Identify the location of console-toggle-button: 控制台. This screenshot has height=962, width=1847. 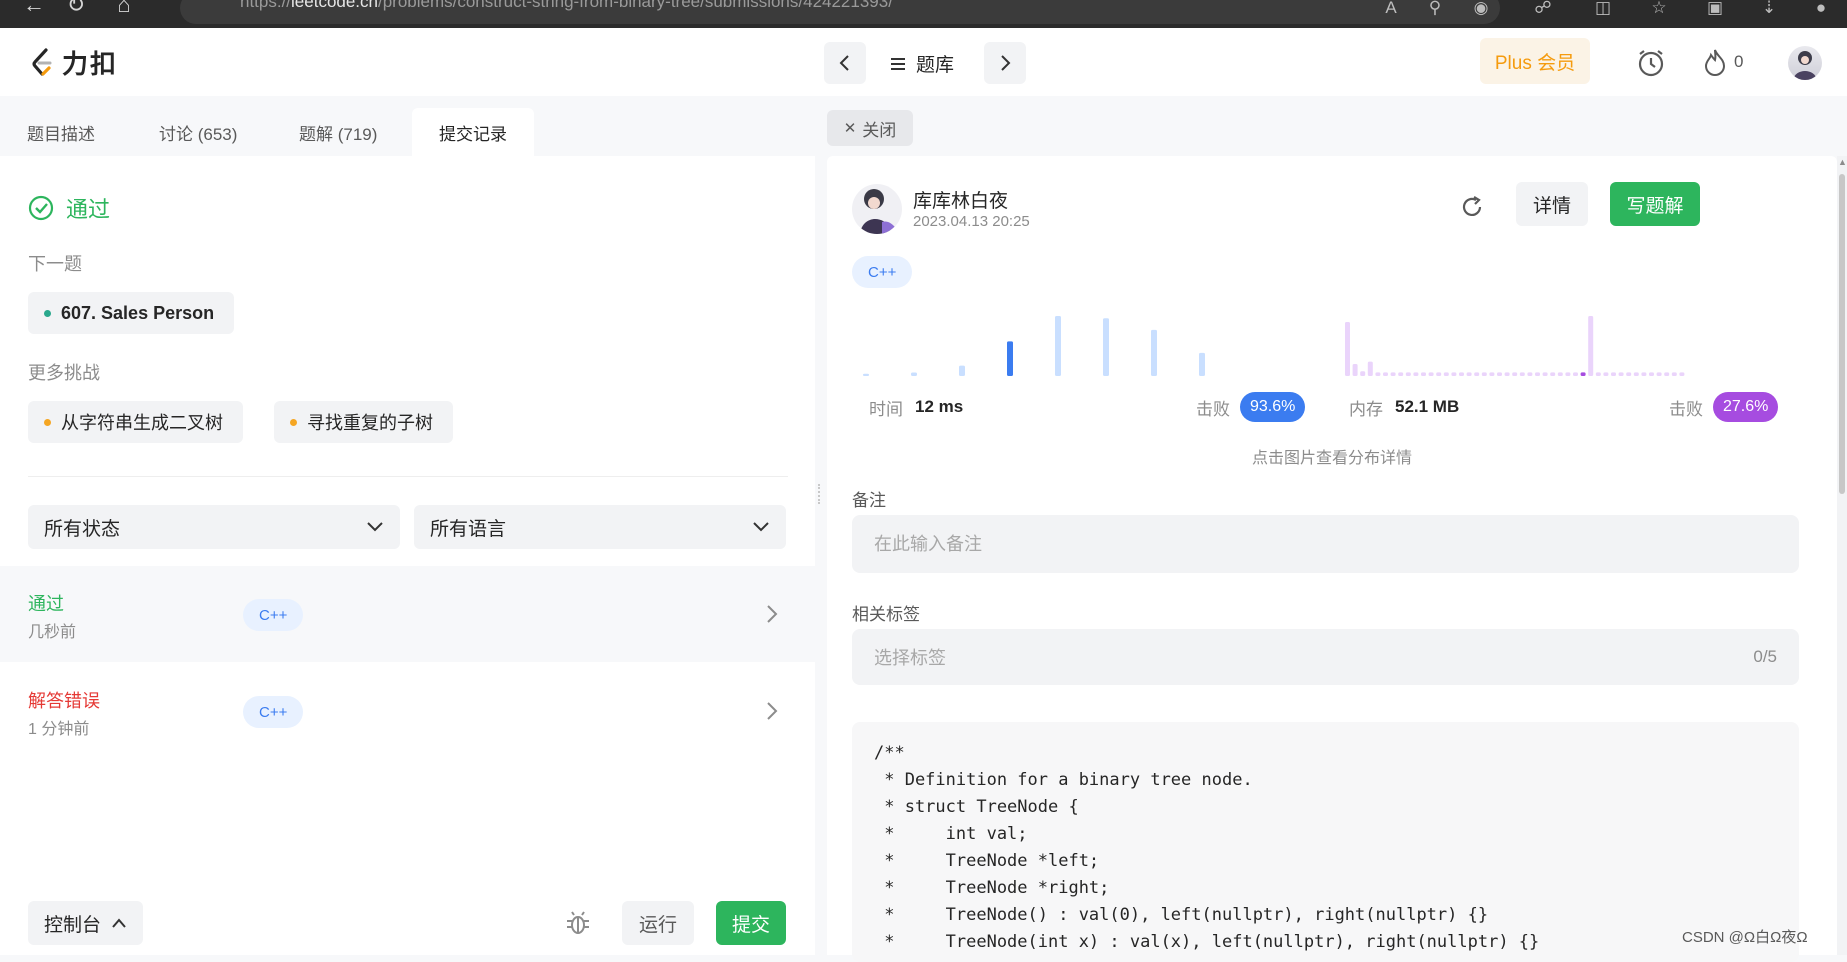
(86, 923).